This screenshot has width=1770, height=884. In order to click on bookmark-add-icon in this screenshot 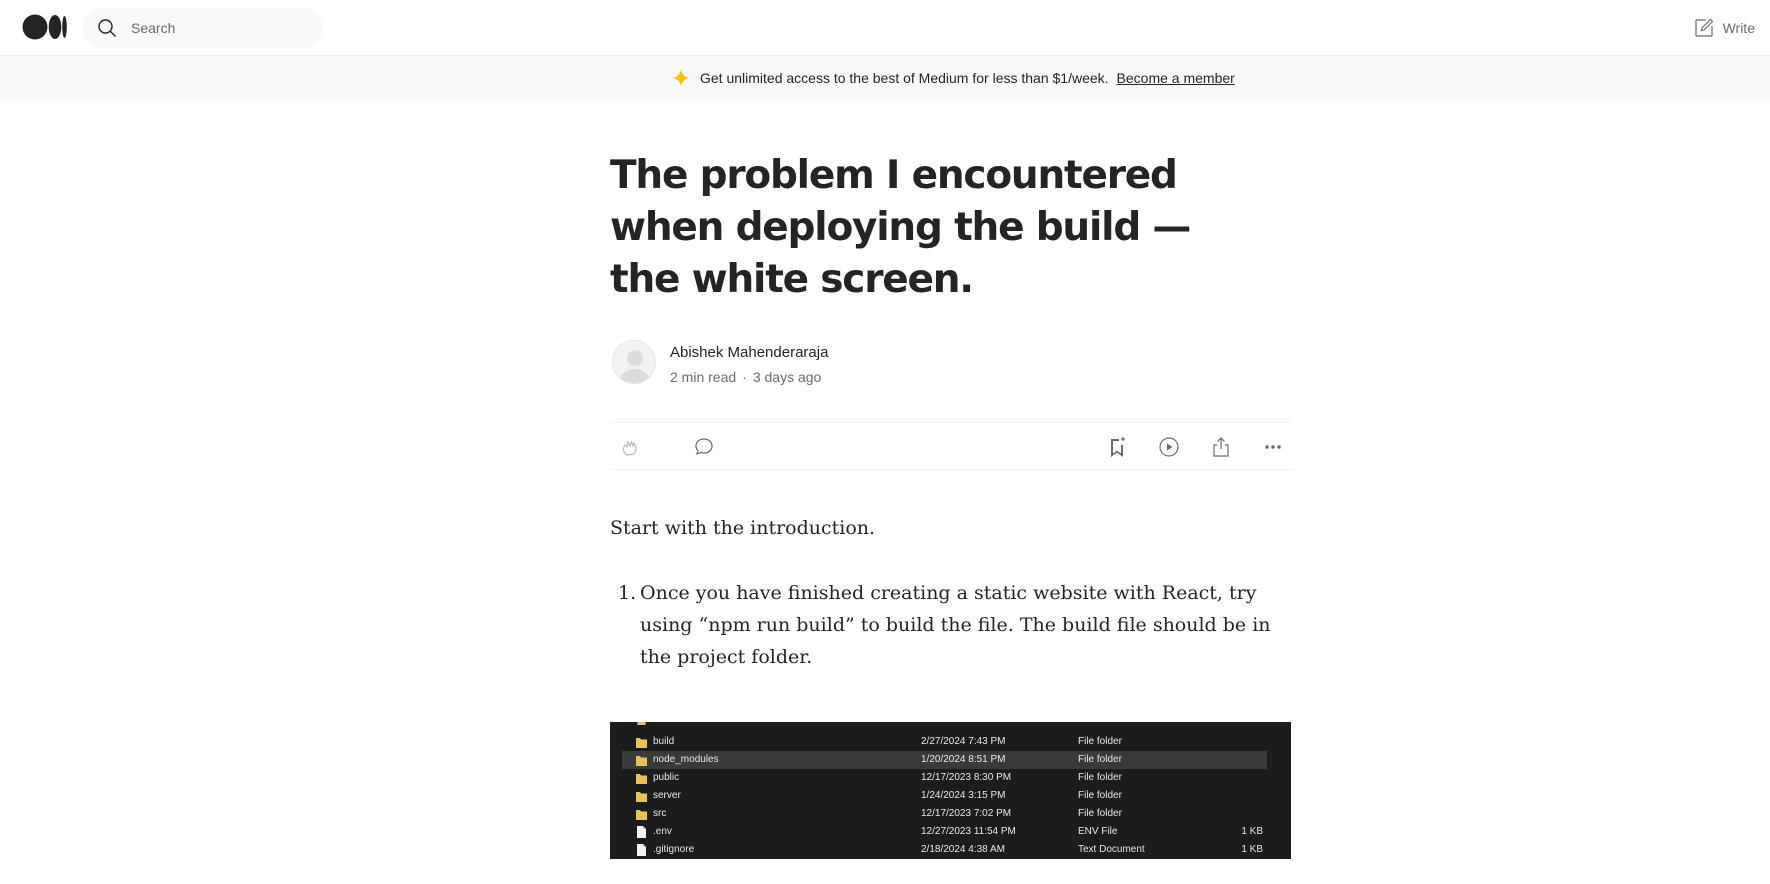, I will do `click(1117, 447)`.